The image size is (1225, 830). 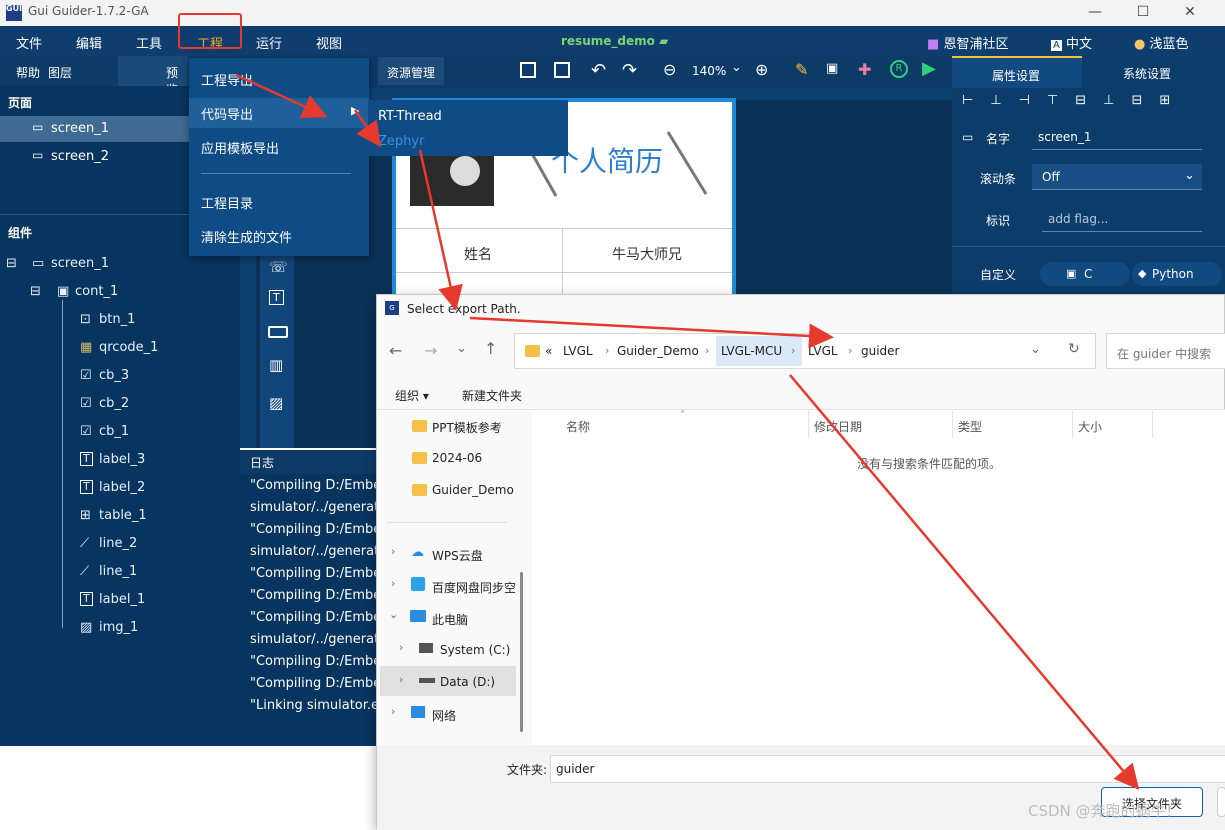 What do you see at coordinates (1117, 137) in the screenshot?
I see `name-field: screen_1` at bounding box center [1117, 137].